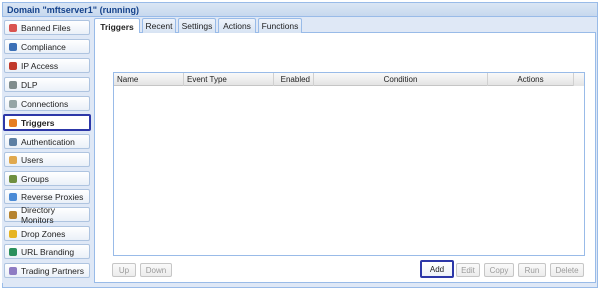 This screenshot has height=290, width=600. Describe the element at coordinates (13, 103) in the screenshot. I see `connections-icon` at that location.